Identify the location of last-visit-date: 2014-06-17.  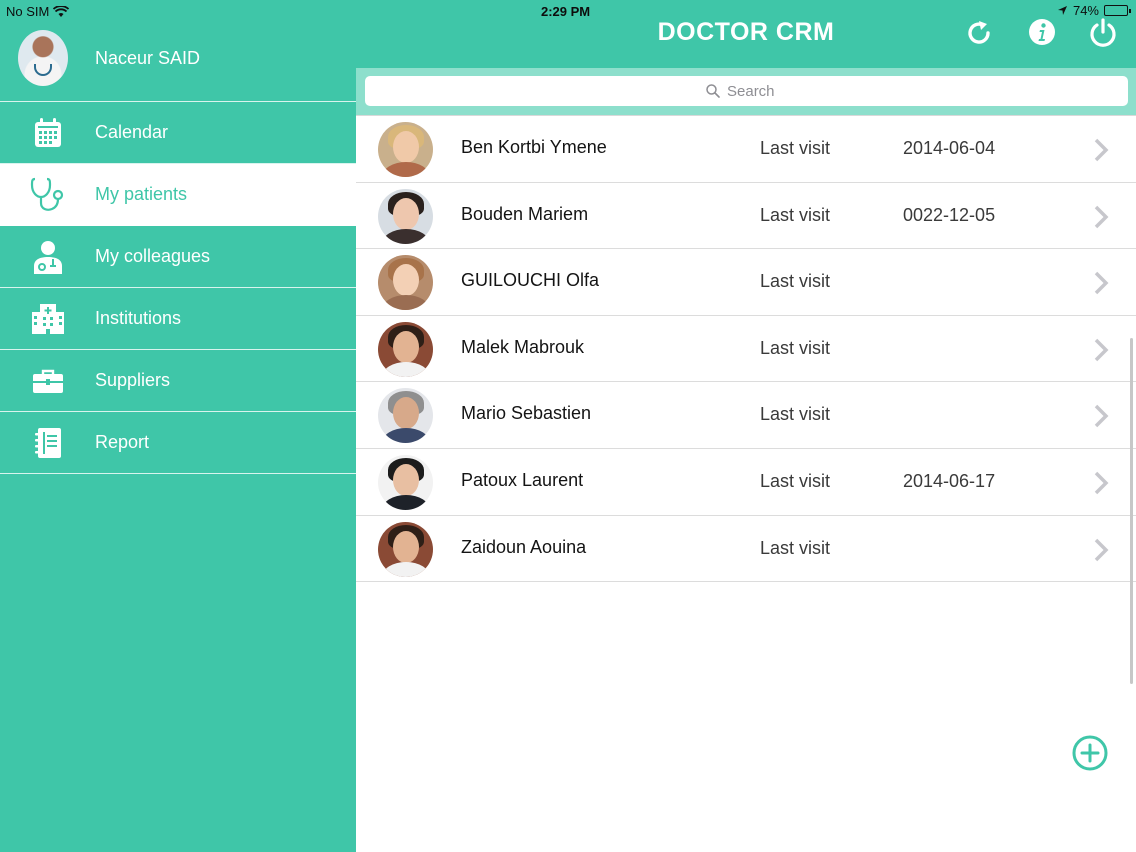
(949, 480).